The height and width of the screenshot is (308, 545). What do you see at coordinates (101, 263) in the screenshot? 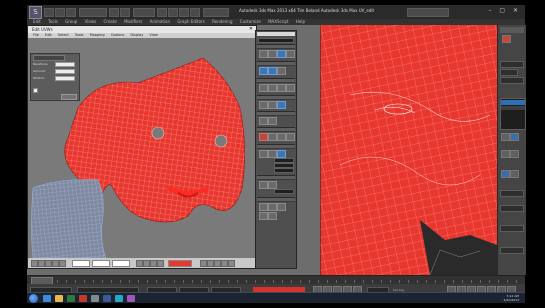
I see `v-coordinate-field` at bounding box center [101, 263].